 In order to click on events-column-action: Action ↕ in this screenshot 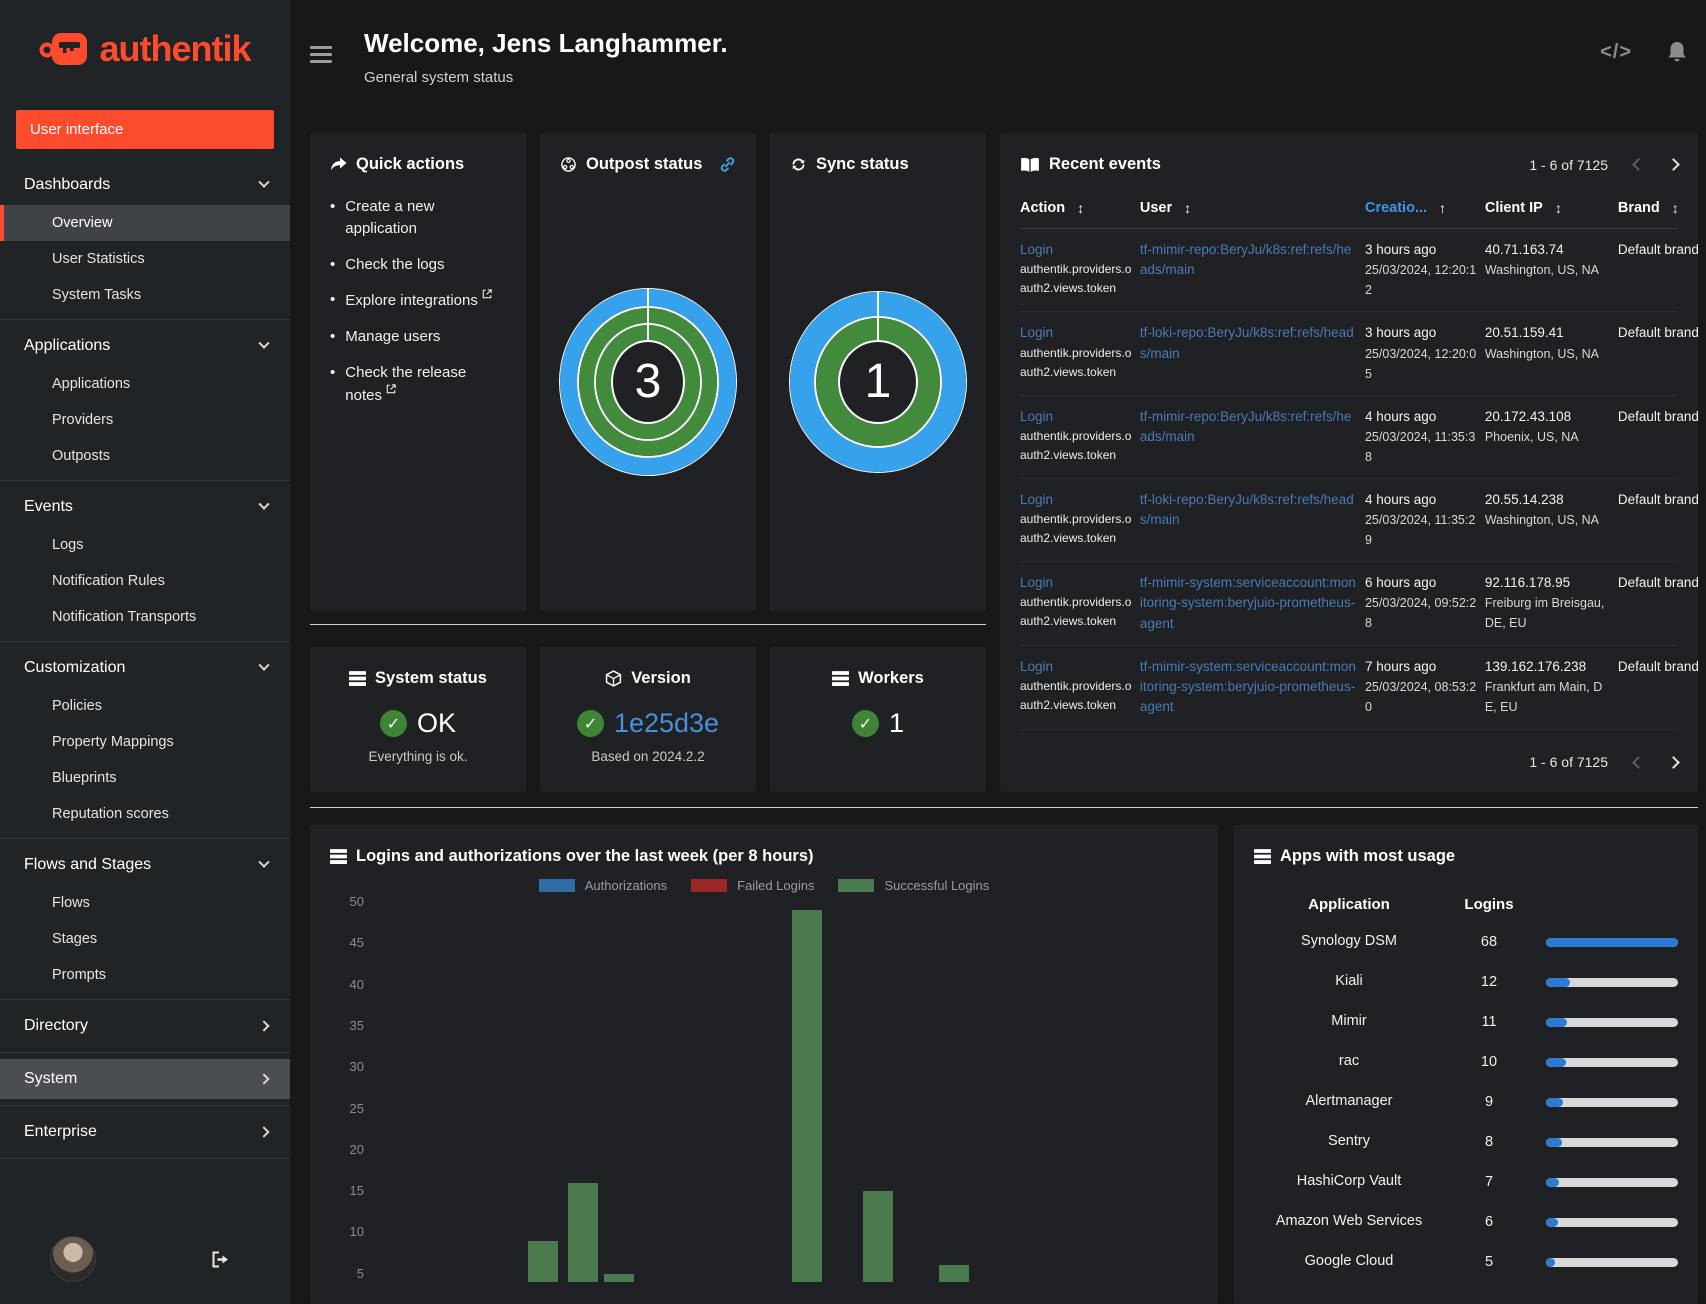, I will do `click(1076, 208)`.